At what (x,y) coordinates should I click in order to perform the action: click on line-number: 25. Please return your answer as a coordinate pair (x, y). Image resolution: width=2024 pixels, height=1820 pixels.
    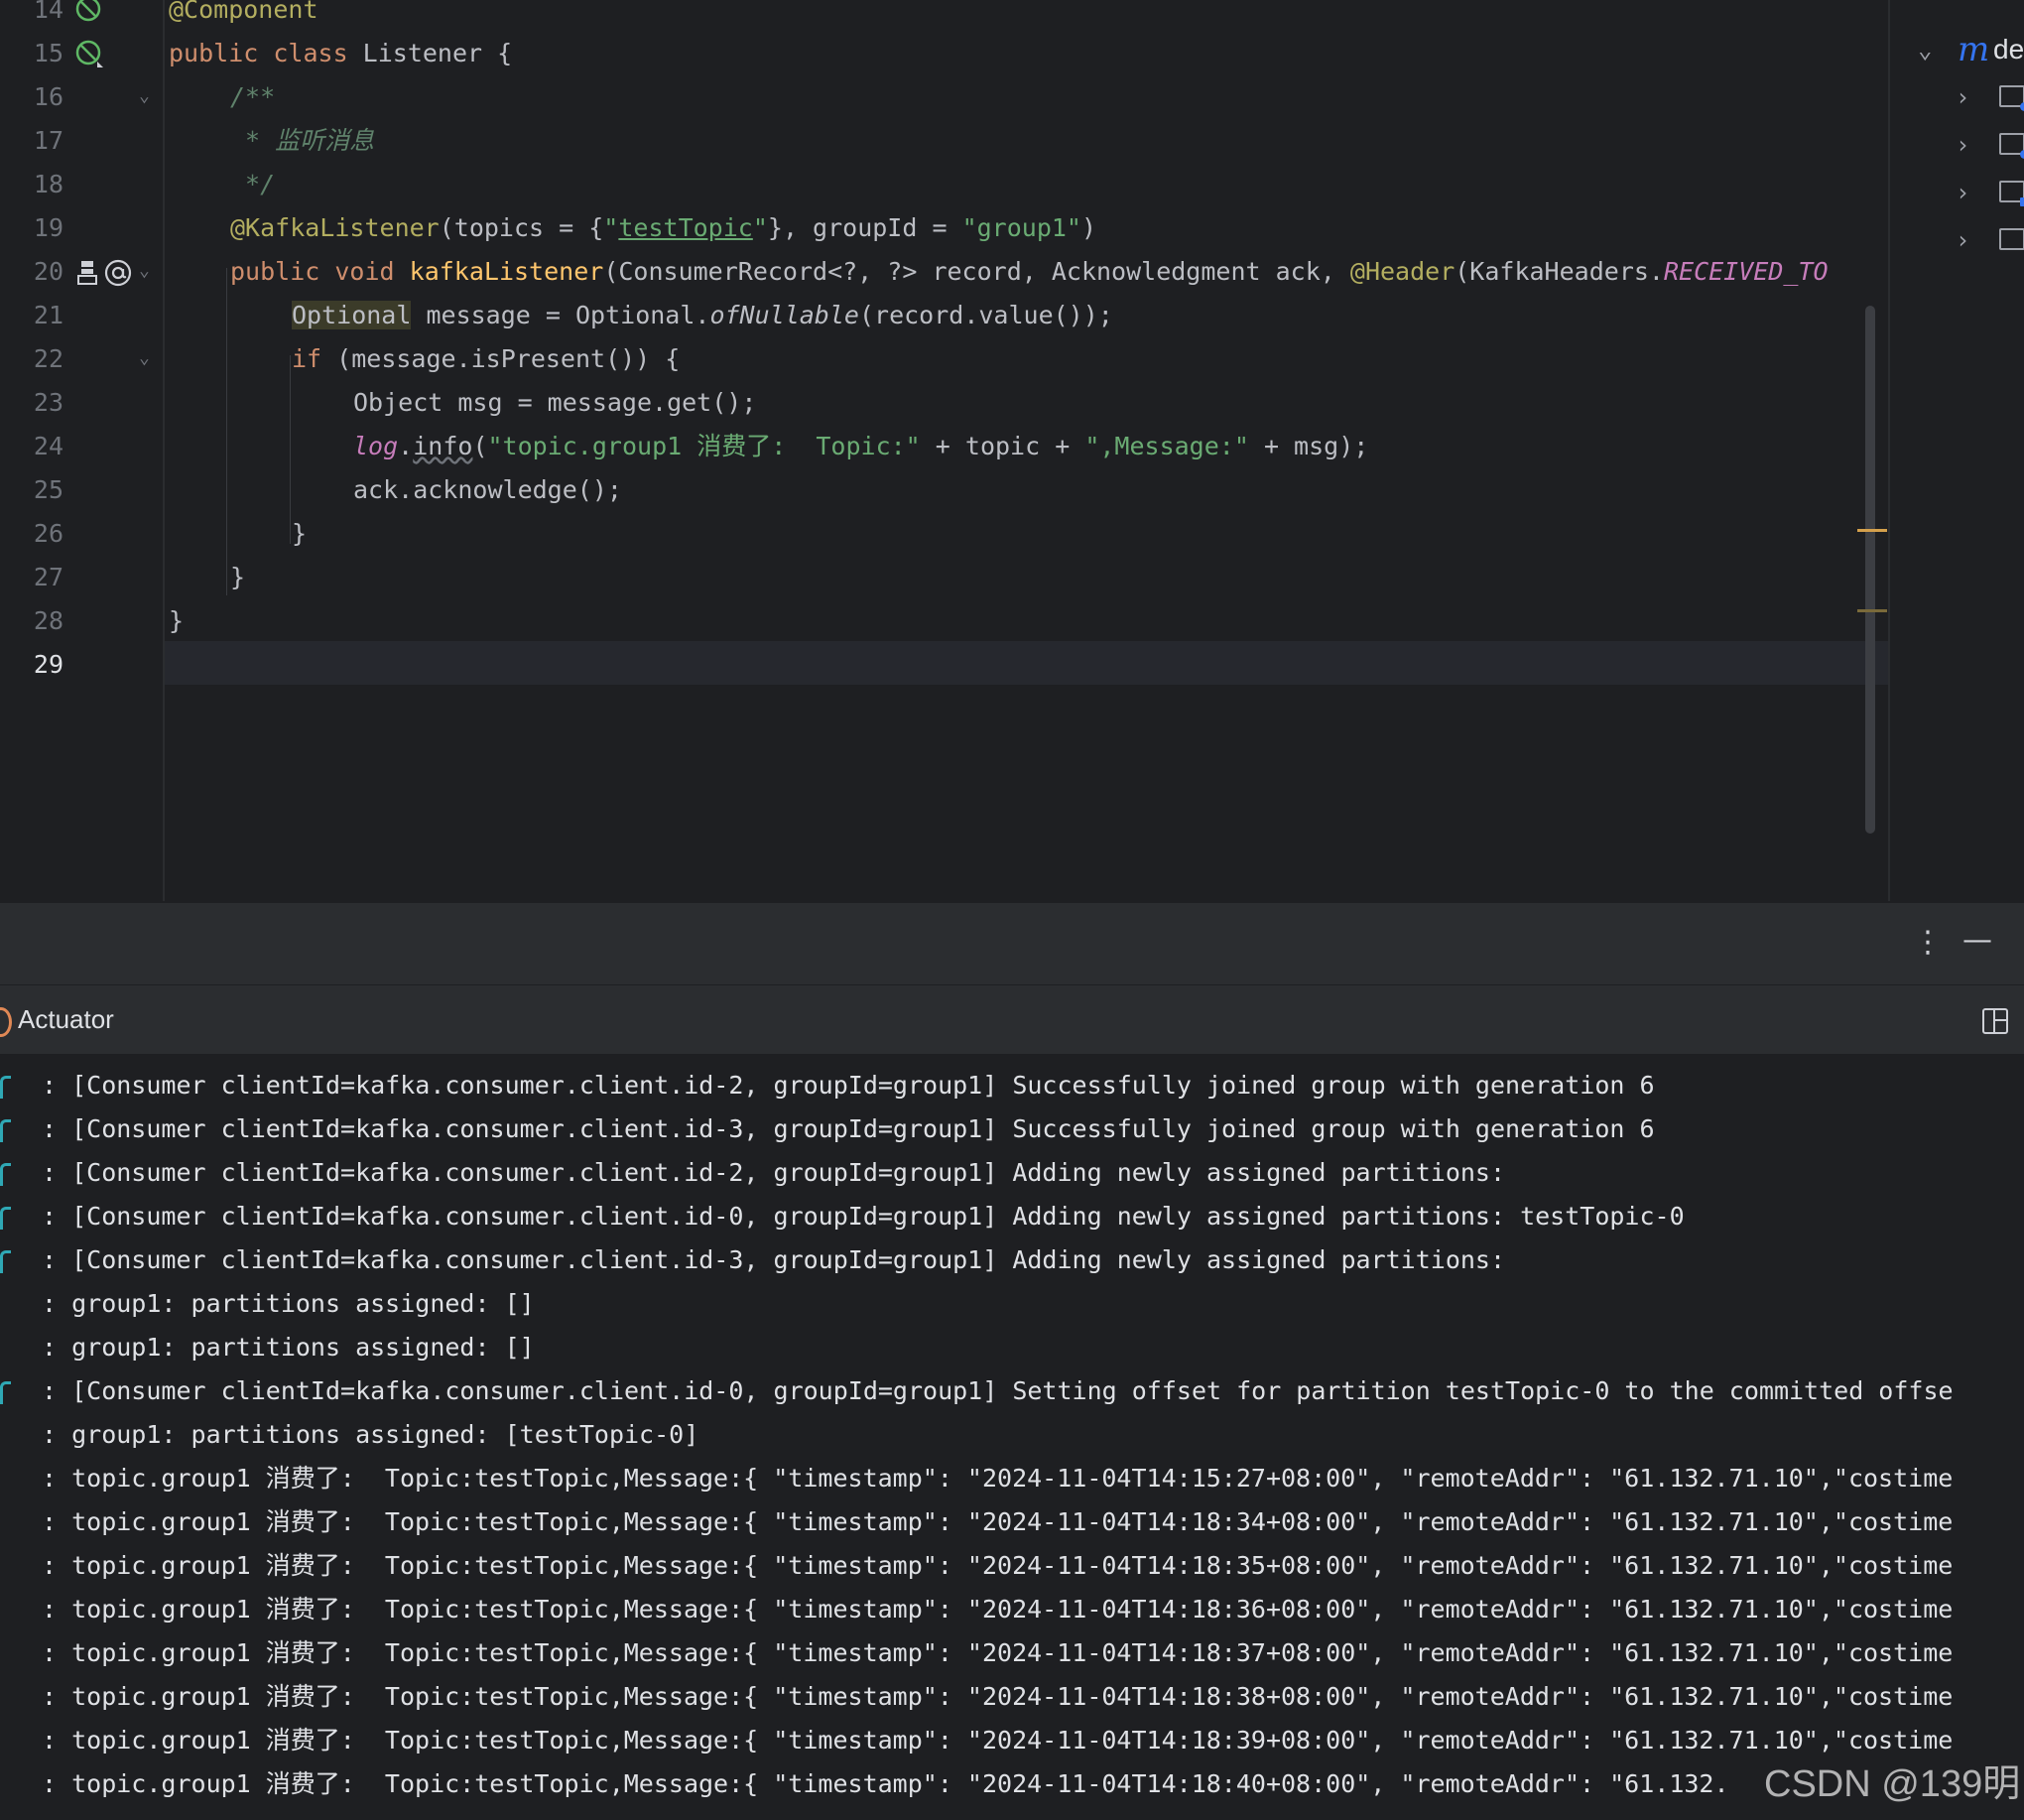
    Looking at the image, I should click on (48, 489).